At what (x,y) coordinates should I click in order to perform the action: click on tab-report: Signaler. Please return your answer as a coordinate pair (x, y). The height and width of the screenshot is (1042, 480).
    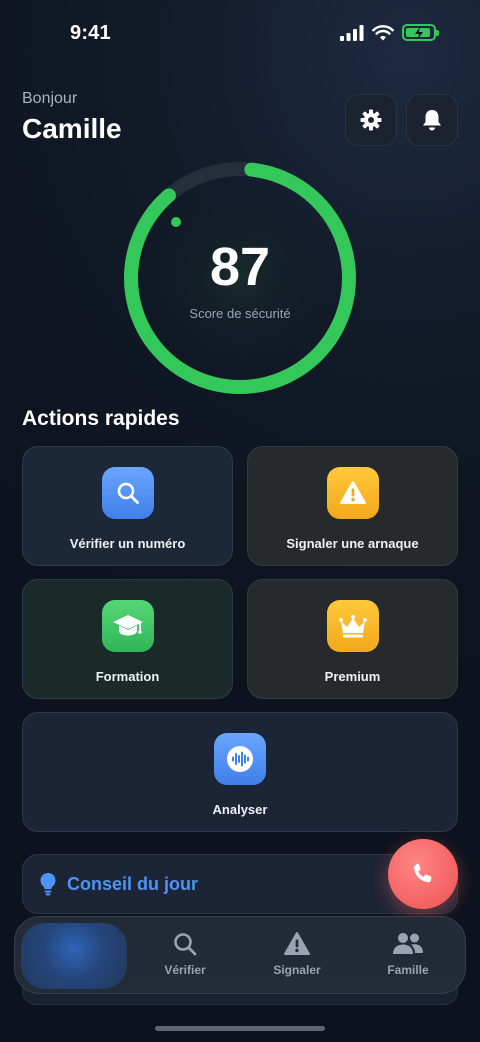
    Looking at the image, I should click on (297, 957).